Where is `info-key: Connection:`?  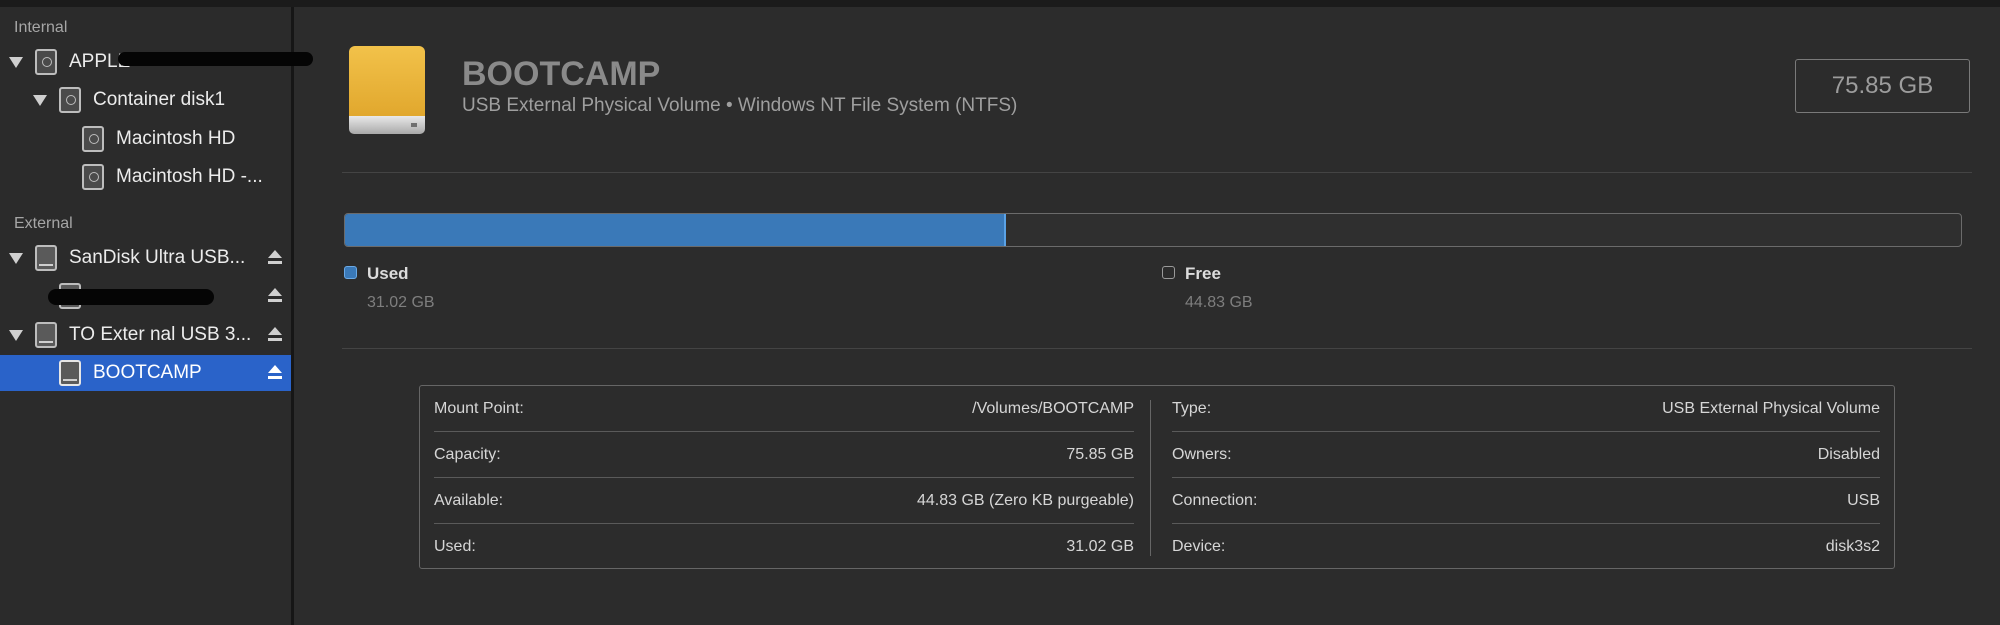
info-key: Connection: is located at coordinates (1215, 500).